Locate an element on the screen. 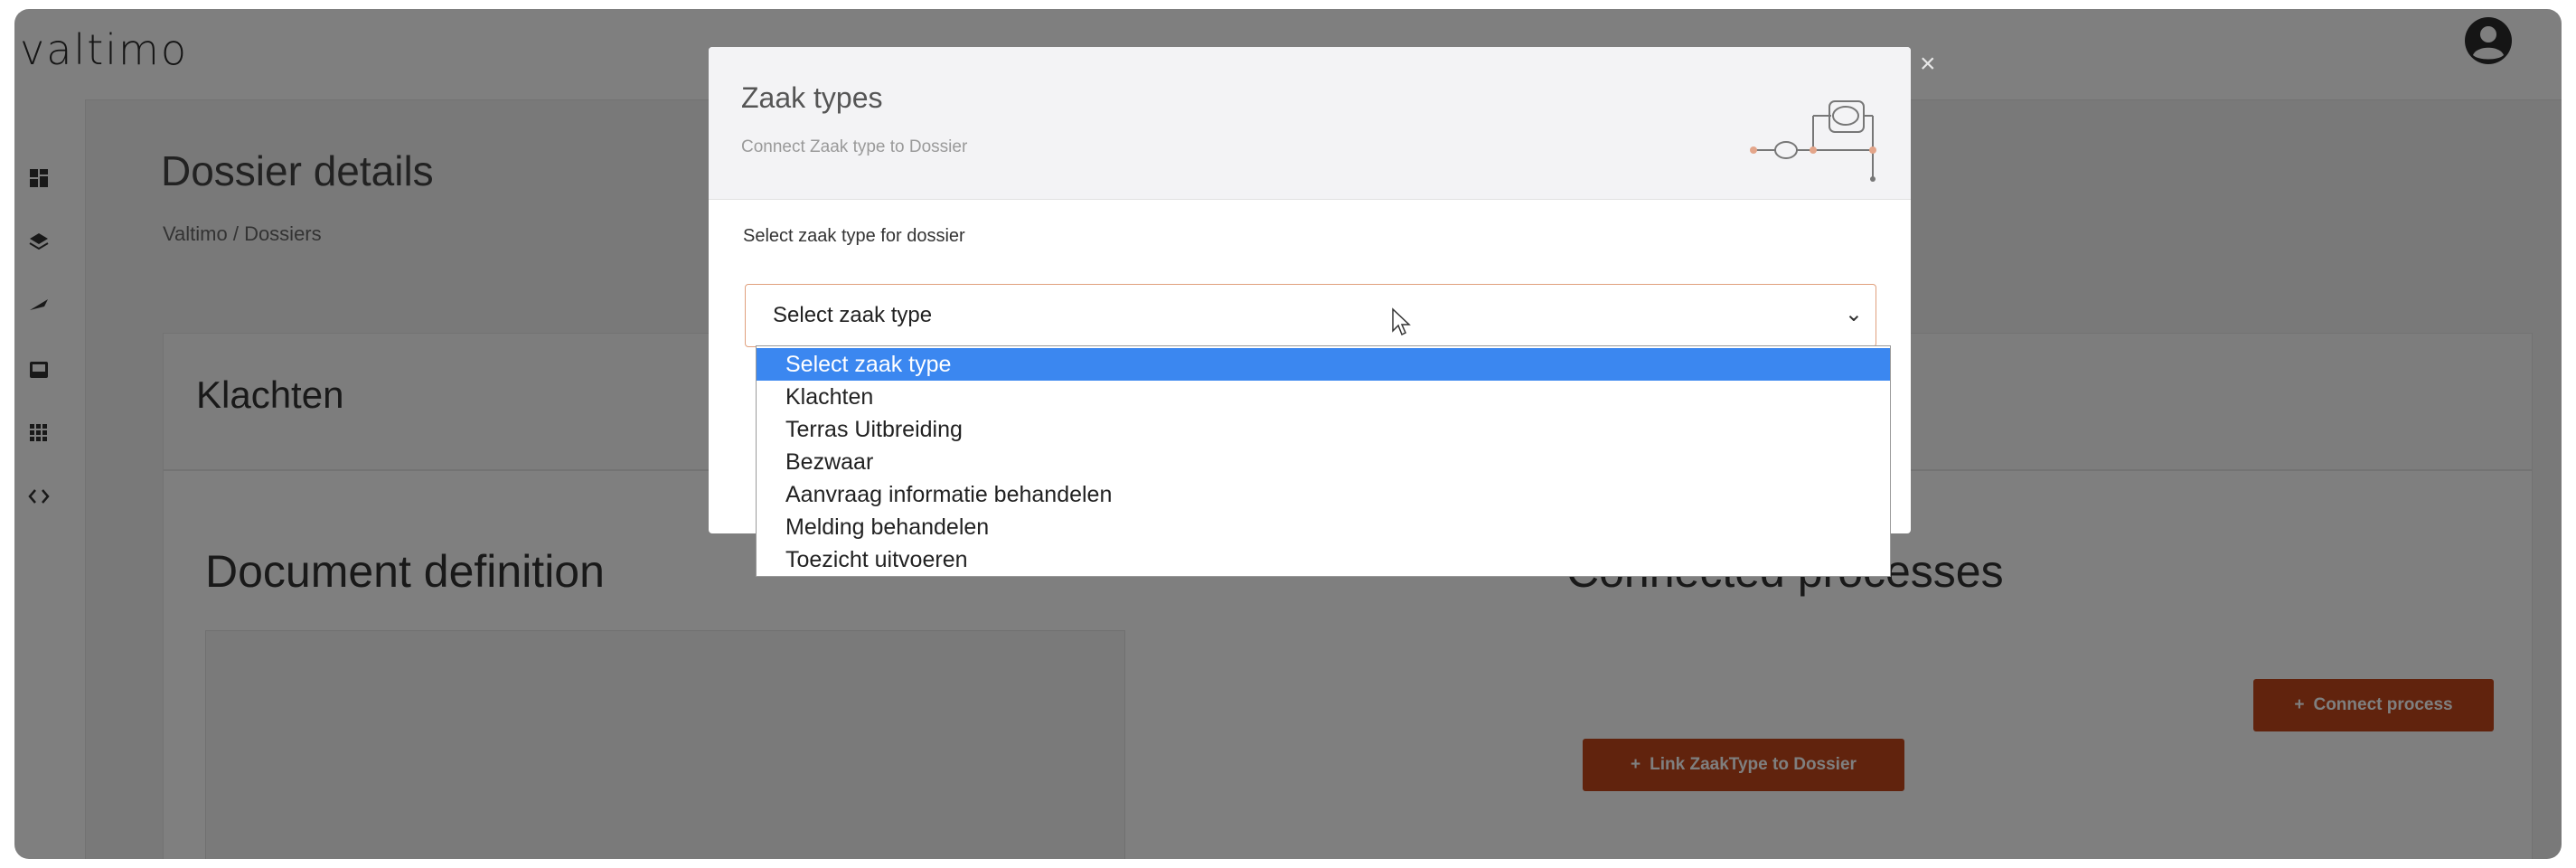 The image size is (2576, 868). dropdown-option: Terras Uitbreiding is located at coordinates (1324, 430).